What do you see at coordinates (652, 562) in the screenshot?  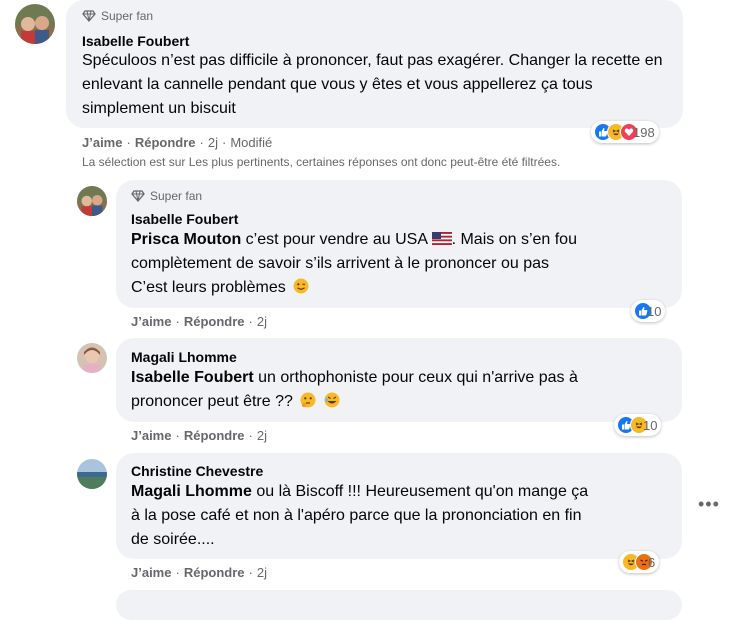 I see `reaction-count: 6` at bounding box center [652, 562].